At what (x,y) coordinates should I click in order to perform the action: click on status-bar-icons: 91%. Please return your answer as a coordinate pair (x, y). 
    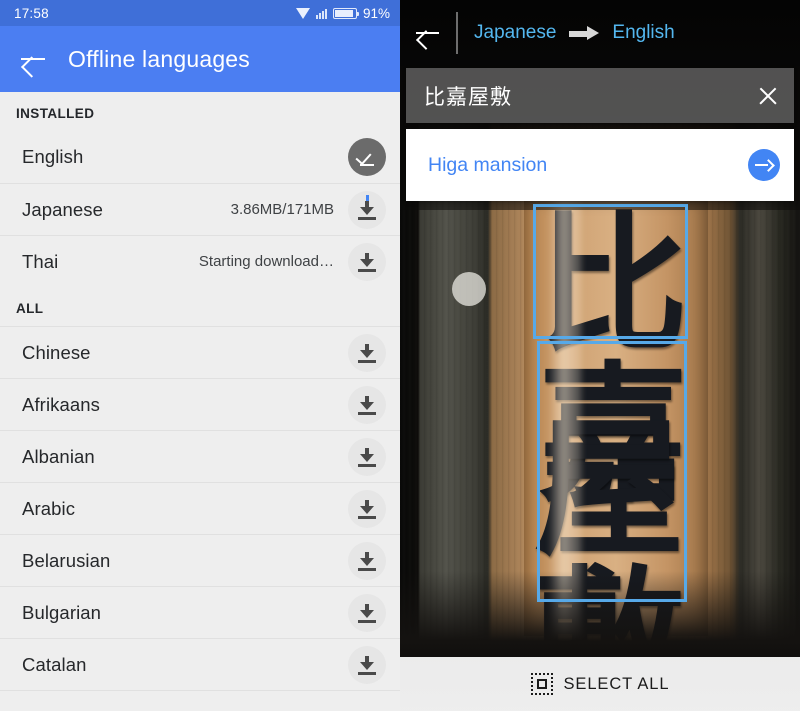
    Looking at the image, I should click on (342, 13).